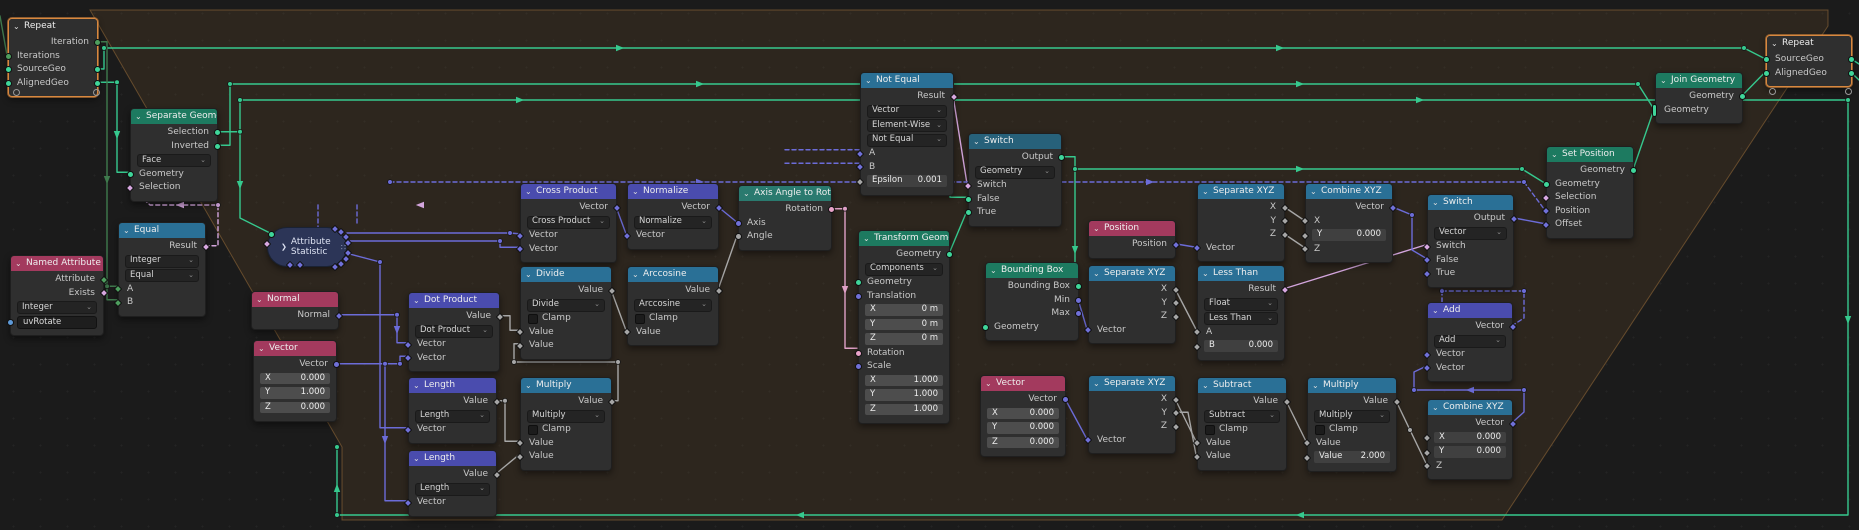  What do you see at coordinates (673, 191) in the screenshot?
I see `node-header: ⌄ Normalize` at bounding box center [673, 191].